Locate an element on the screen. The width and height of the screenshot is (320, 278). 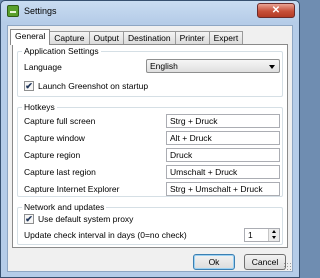
application-settings-legend: Application Settings is located at coordinates (61, 51).